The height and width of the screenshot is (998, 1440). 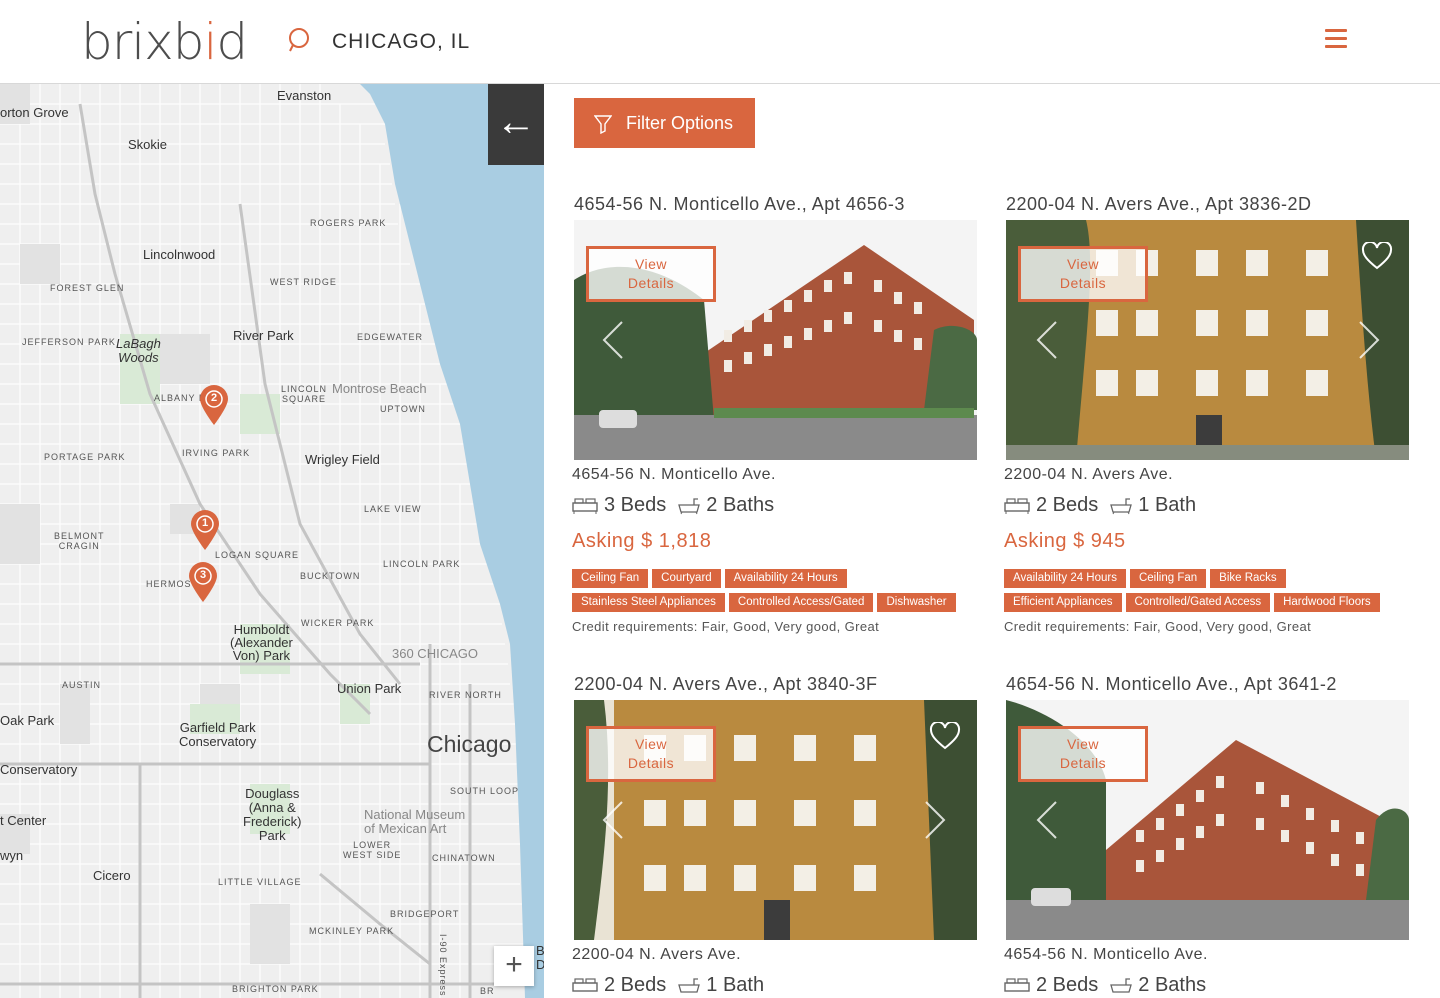 I want to click on map-label-hermosa: HERMOS, so click(x=169, y=584).